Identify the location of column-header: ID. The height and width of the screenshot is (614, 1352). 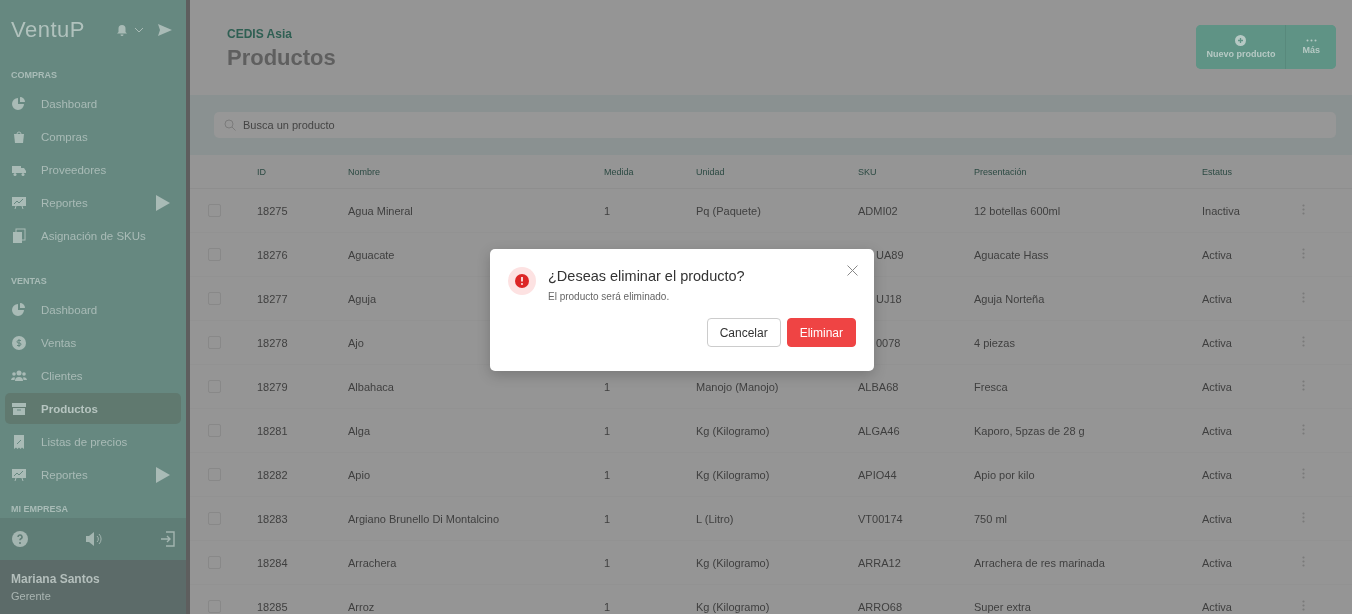
(261, 171).